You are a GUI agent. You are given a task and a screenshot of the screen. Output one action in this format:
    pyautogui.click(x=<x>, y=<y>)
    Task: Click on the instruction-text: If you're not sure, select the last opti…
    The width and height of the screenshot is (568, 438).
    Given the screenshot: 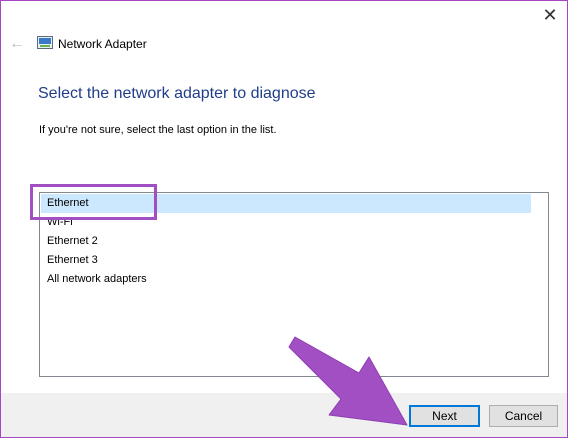 What is the action you would take?
    pyautogui.click(x=158, y=130)
    